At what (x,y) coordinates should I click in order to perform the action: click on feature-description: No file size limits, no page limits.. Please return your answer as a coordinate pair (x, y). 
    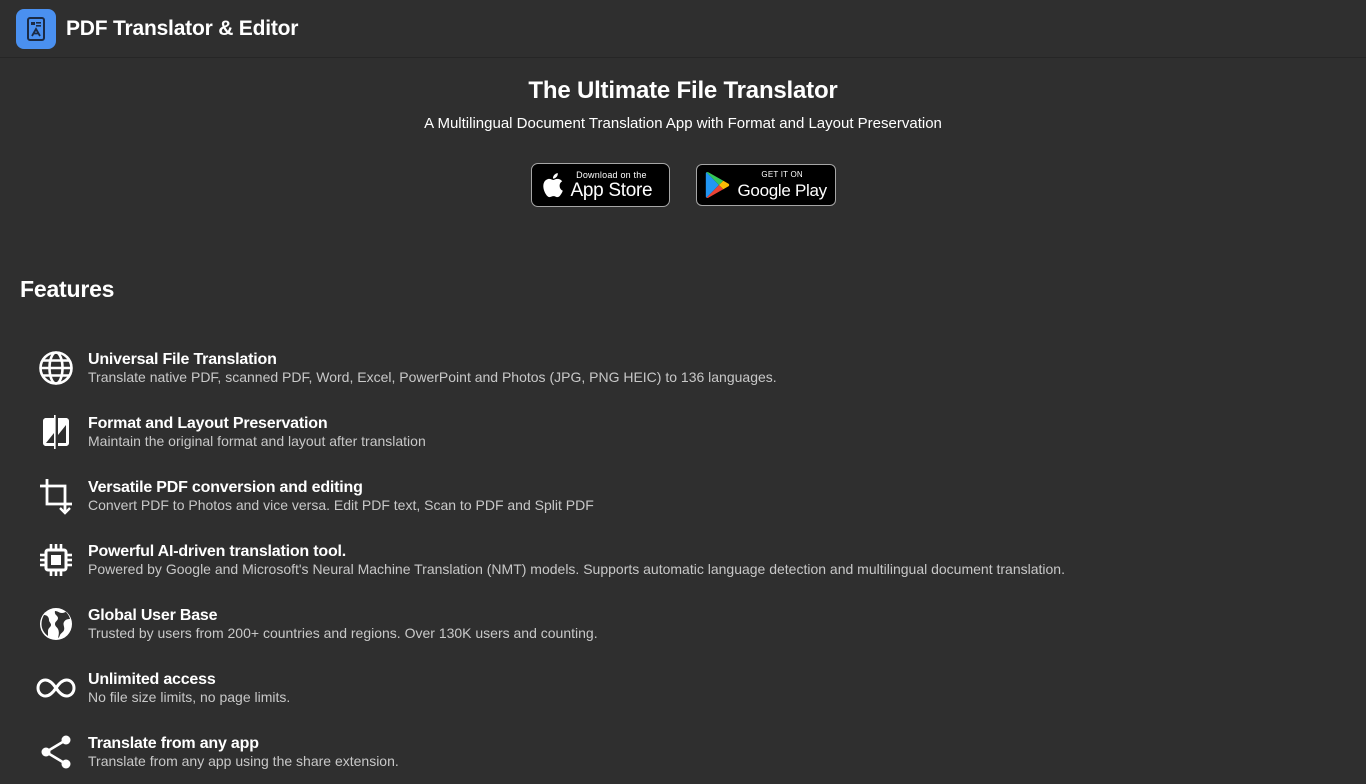
    Looking at the image, I should click on (189, 696).